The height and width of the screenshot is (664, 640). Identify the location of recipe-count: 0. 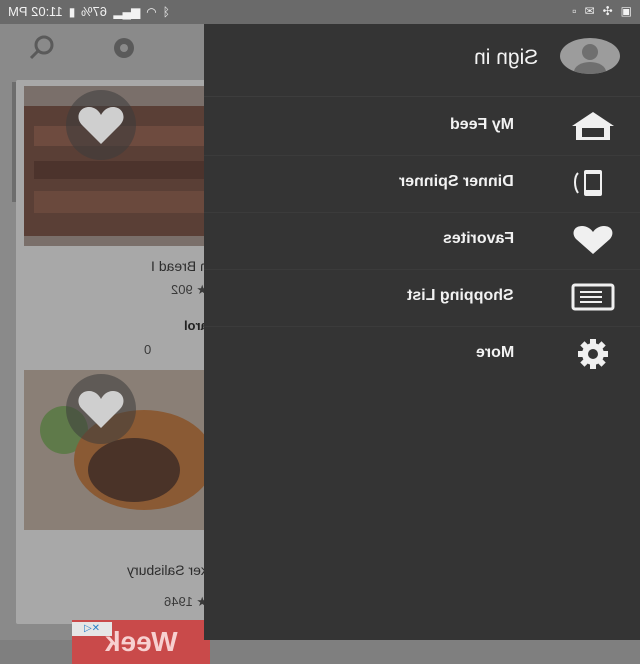
(148, 349).